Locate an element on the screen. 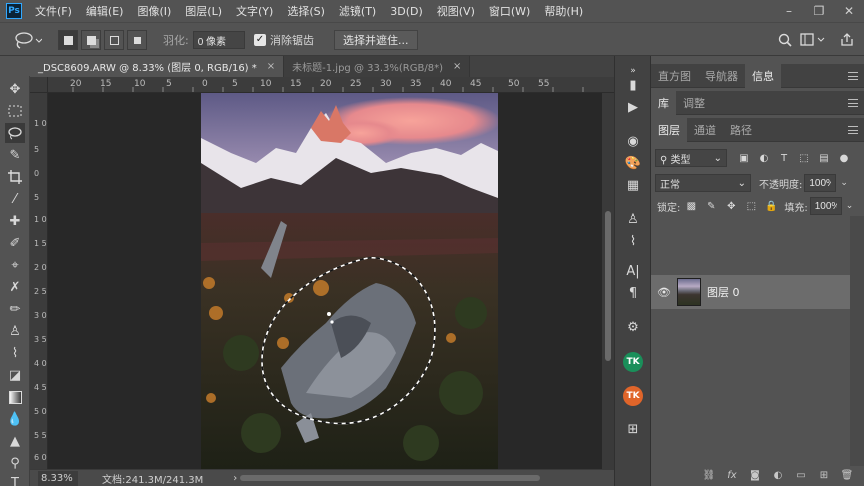 This screenshot has width=864, height=486. layer-thumbnail is located at coordinates (688, 292).